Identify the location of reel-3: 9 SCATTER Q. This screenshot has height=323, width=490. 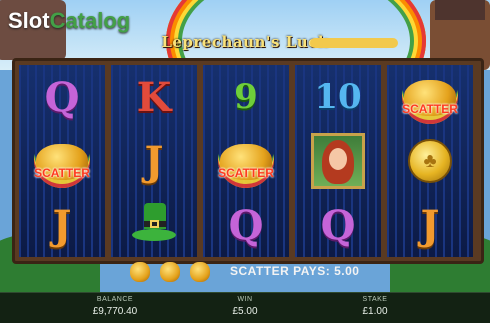
(246, 161).